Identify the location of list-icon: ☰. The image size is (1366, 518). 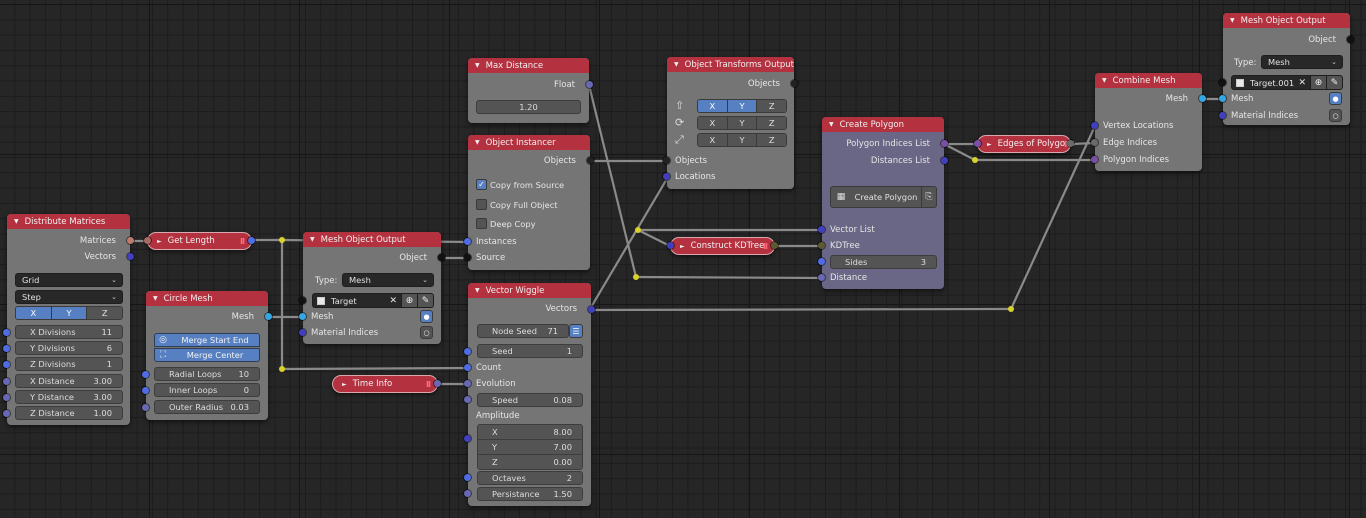
(576, 331).